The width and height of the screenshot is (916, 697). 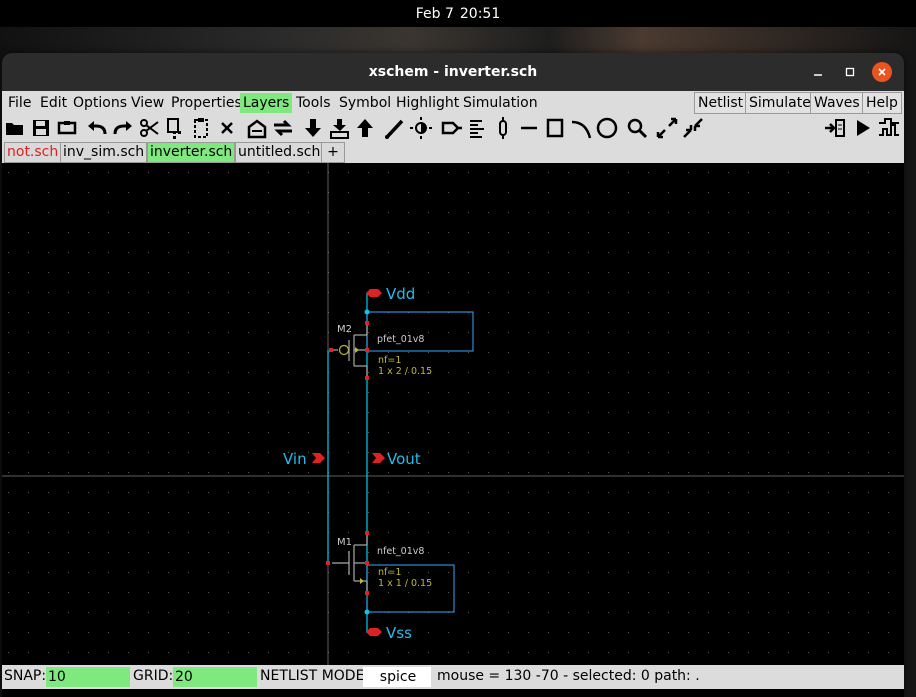 I want to click on minimize-icon, so click(x=818, y=72).